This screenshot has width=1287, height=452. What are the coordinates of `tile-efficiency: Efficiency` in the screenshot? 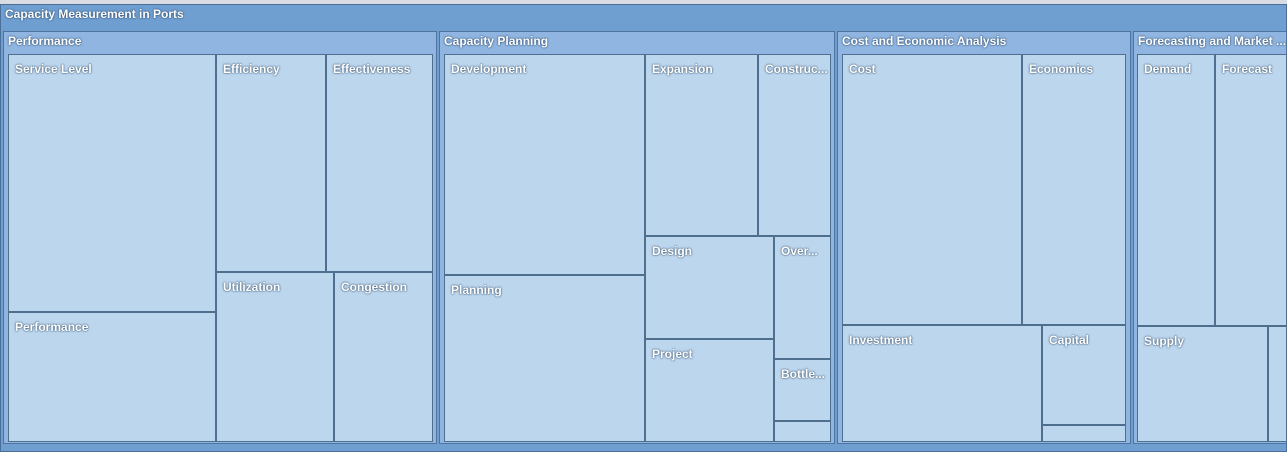 It's located at (271, 163).